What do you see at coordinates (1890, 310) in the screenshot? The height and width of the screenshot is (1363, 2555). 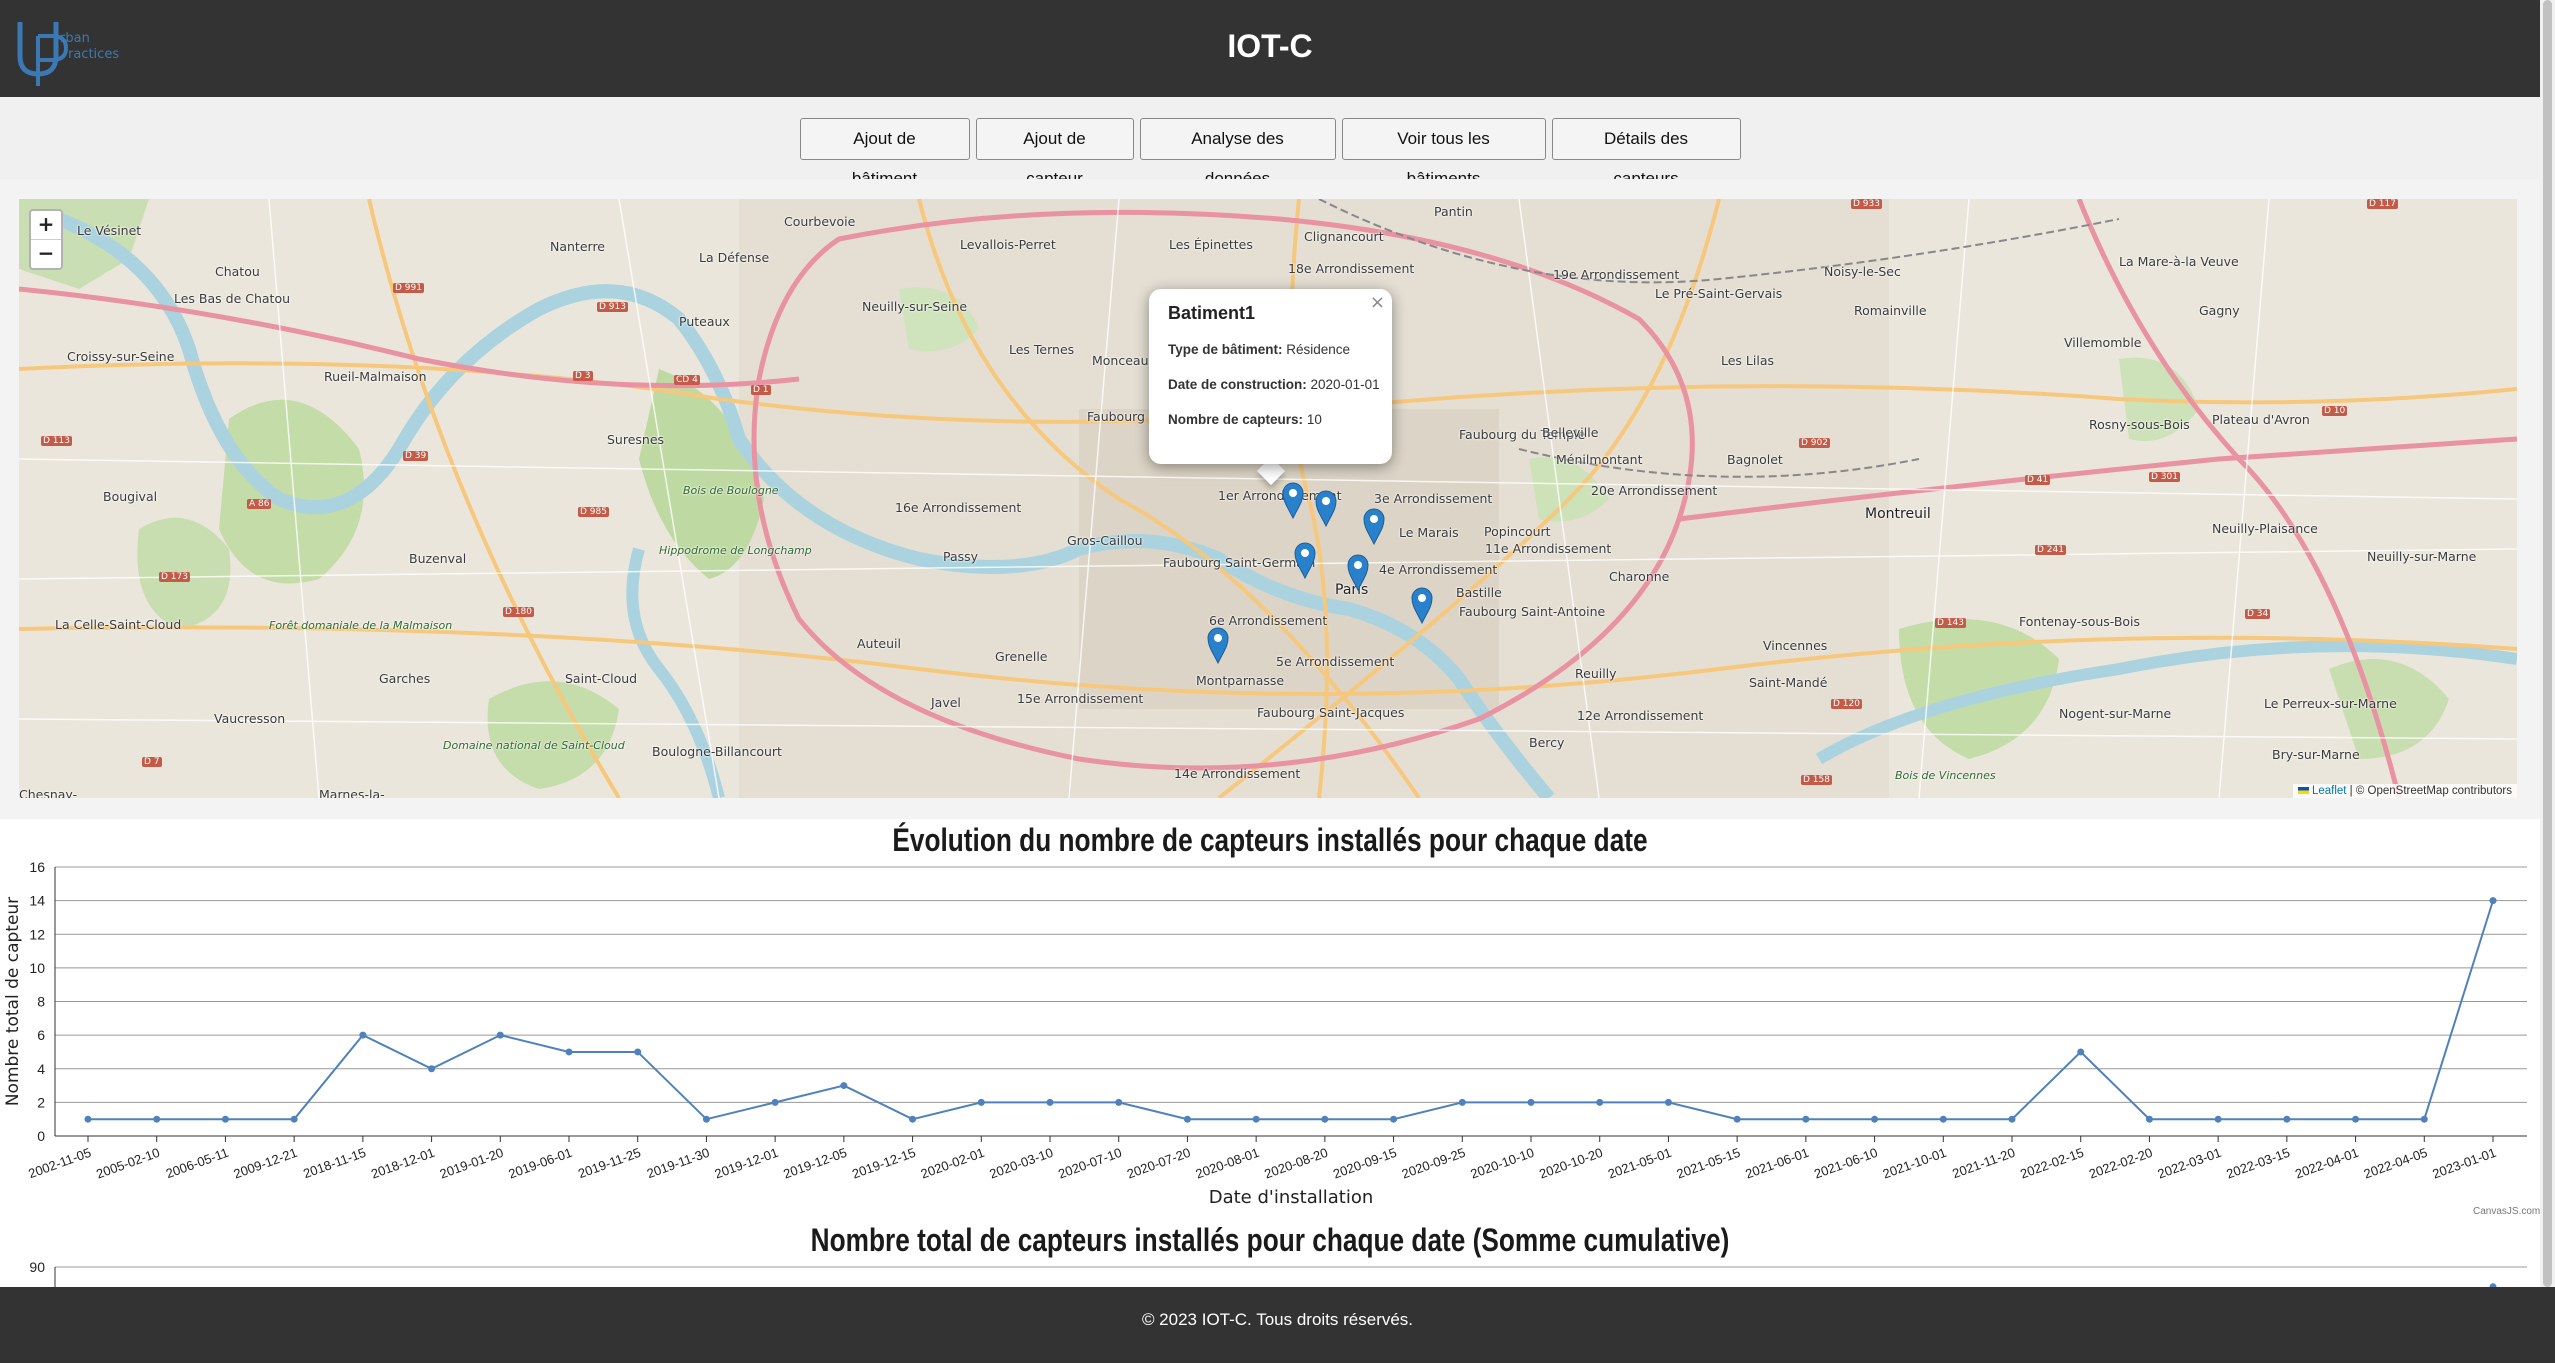 I see `map-label: Romainville` at bounding box center [1890, 310].